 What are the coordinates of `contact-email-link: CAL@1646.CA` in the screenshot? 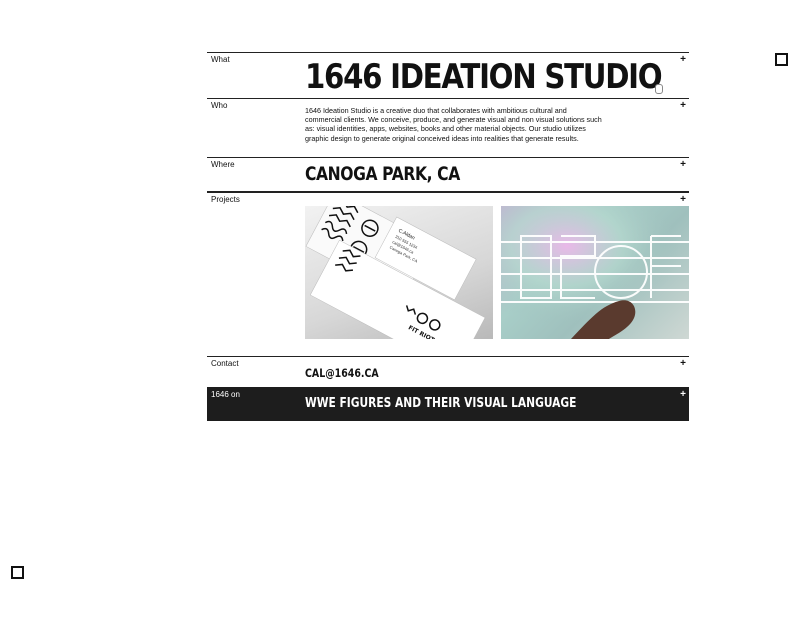 It's located at (462, 368).